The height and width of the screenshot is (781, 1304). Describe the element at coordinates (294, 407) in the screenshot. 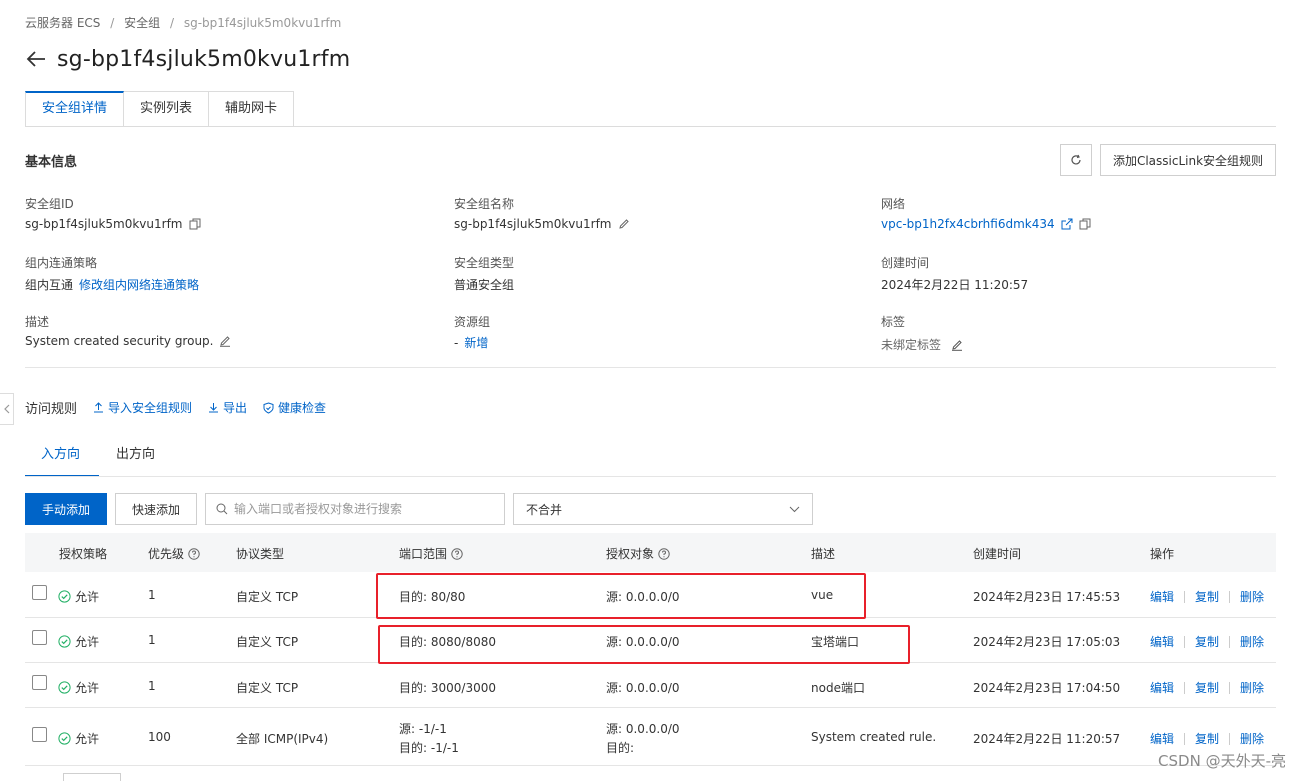

I see `health-check-link: 健康检查` at that location.